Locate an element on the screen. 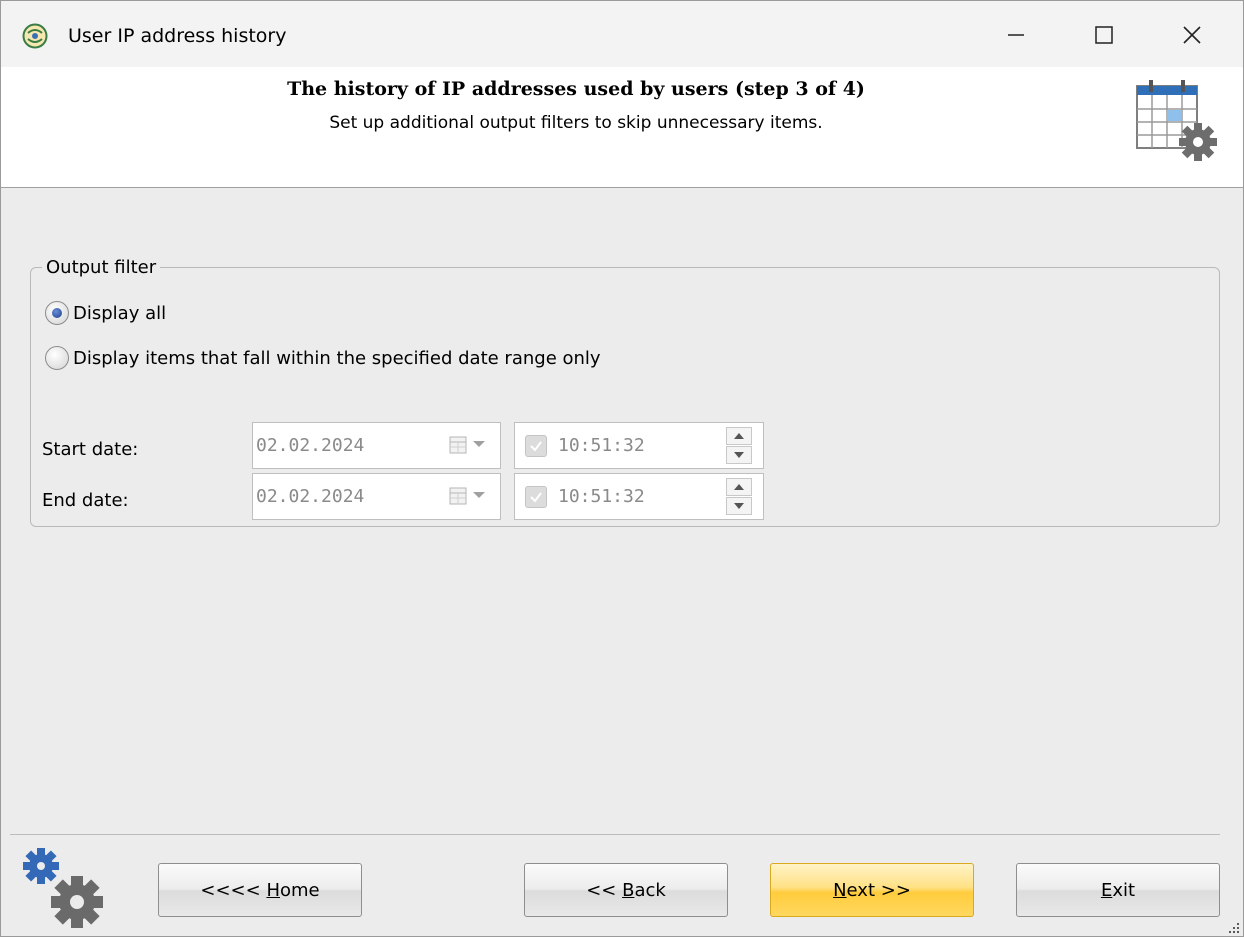  back-button: << Back is located at coordinates (626, 890).